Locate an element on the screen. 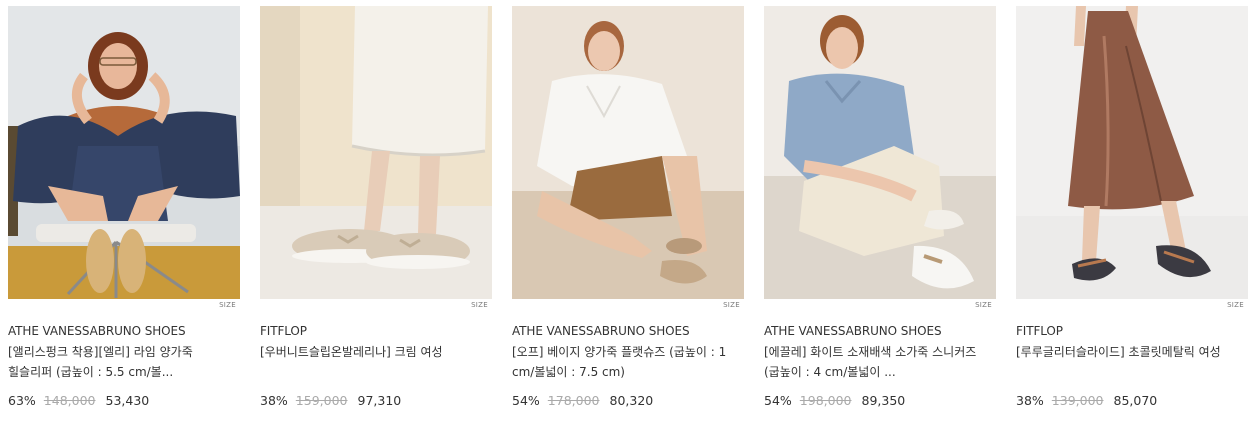  sale-price: 53,430 is located at coordinates (127, 400).